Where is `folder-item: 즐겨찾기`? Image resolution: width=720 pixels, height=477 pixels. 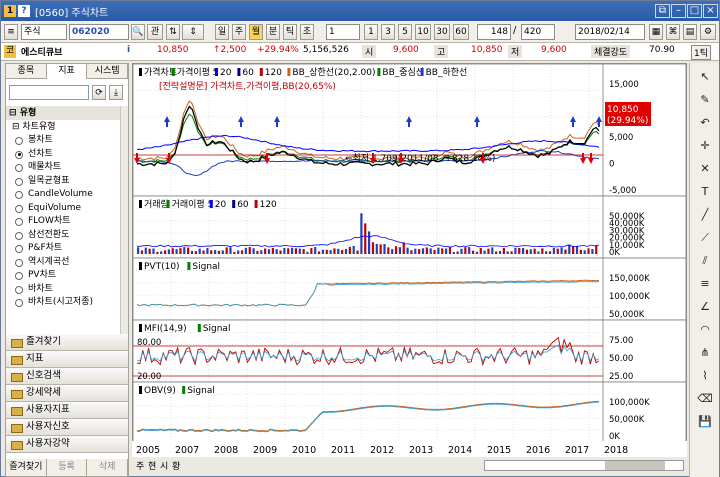 folder-item: 즐겨찾기 is located at coordinates (67, 342).